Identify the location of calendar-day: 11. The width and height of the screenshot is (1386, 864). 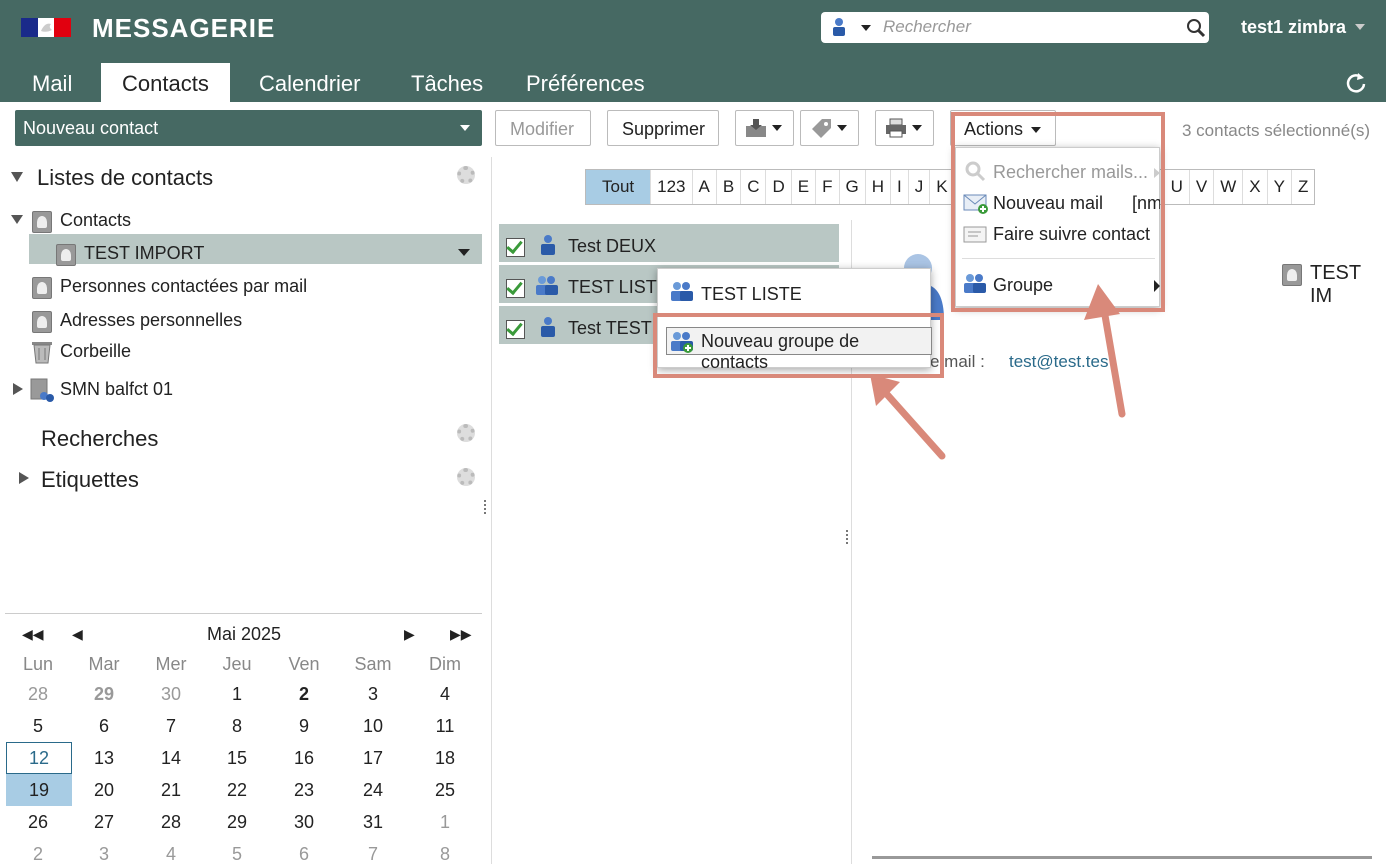
(445, 726).